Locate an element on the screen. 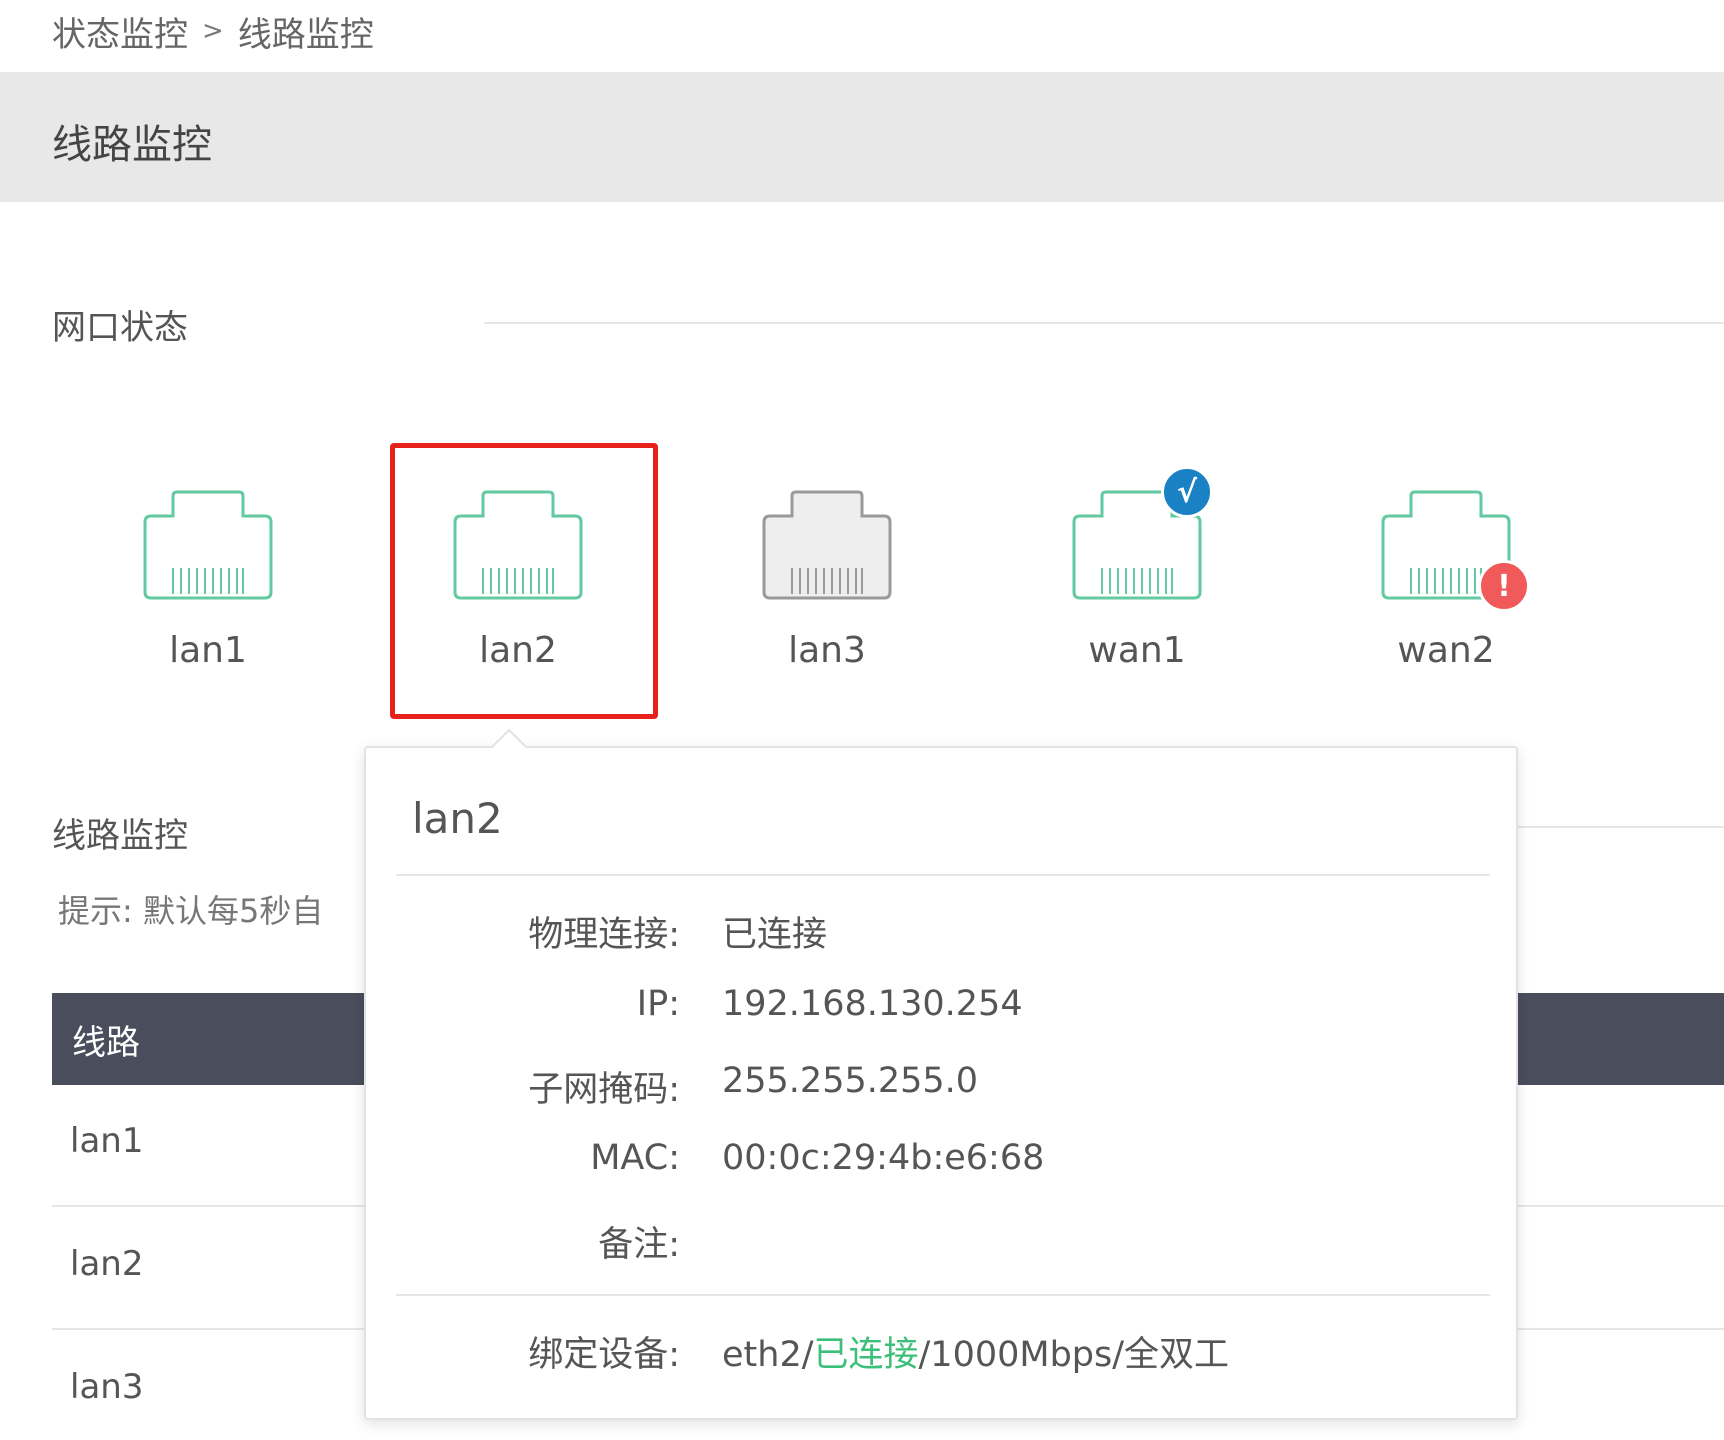 Image resolution: width=1724 pixels, height=1440 pixels. breadcrumb-current: 线路监控 is located at coordinates (305, 34).